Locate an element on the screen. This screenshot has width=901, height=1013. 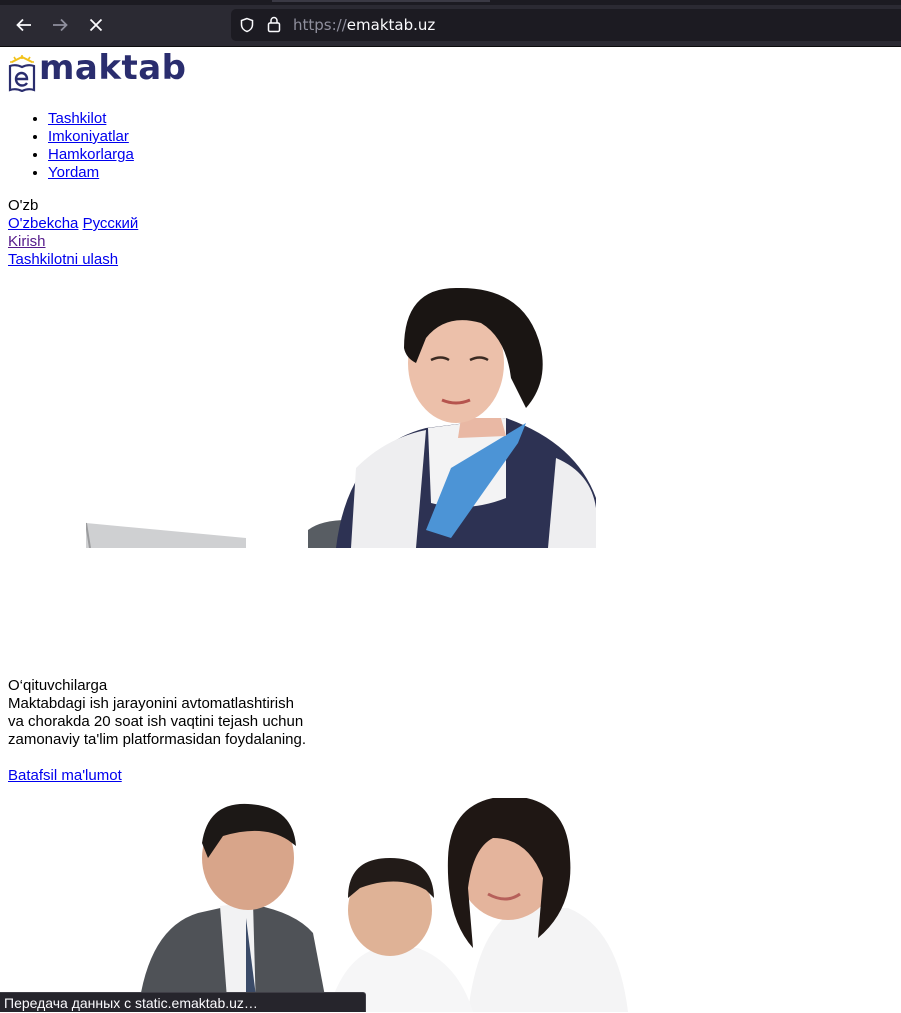
family-hero-image is located at coordinates (383, 905).